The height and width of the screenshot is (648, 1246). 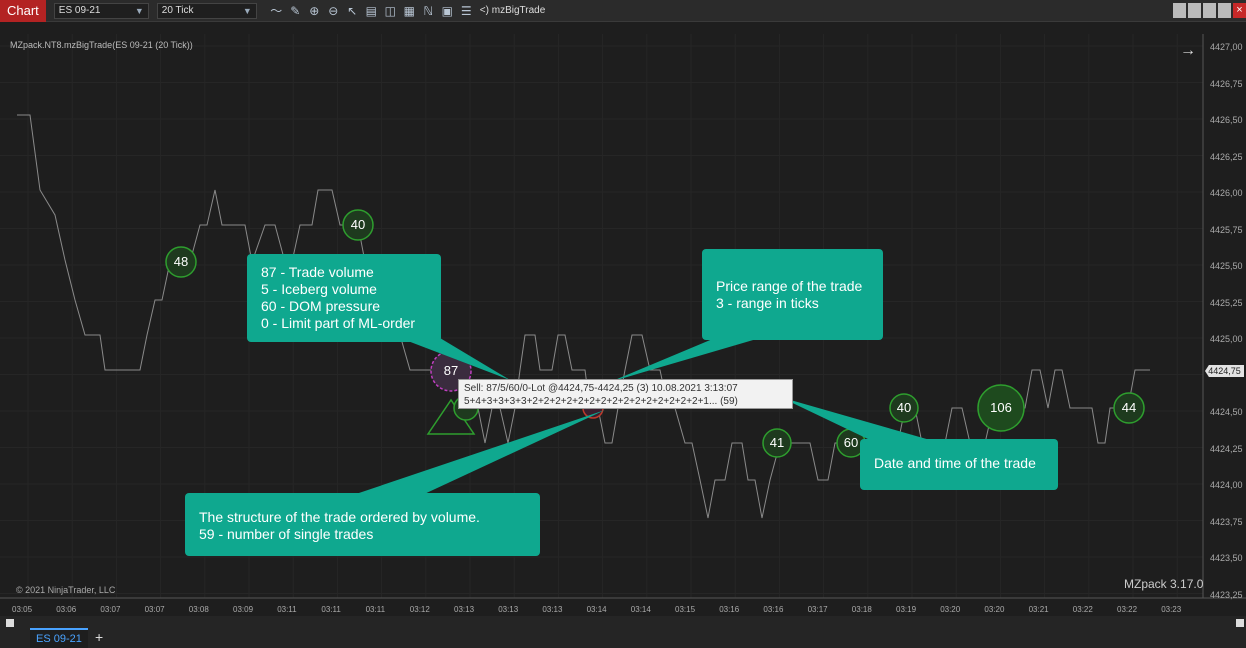 What do you see at coordinates (1226, 558) in the screenshot?
I see `price-axis-label: 4423,50` at bounding box center [1226, 558].